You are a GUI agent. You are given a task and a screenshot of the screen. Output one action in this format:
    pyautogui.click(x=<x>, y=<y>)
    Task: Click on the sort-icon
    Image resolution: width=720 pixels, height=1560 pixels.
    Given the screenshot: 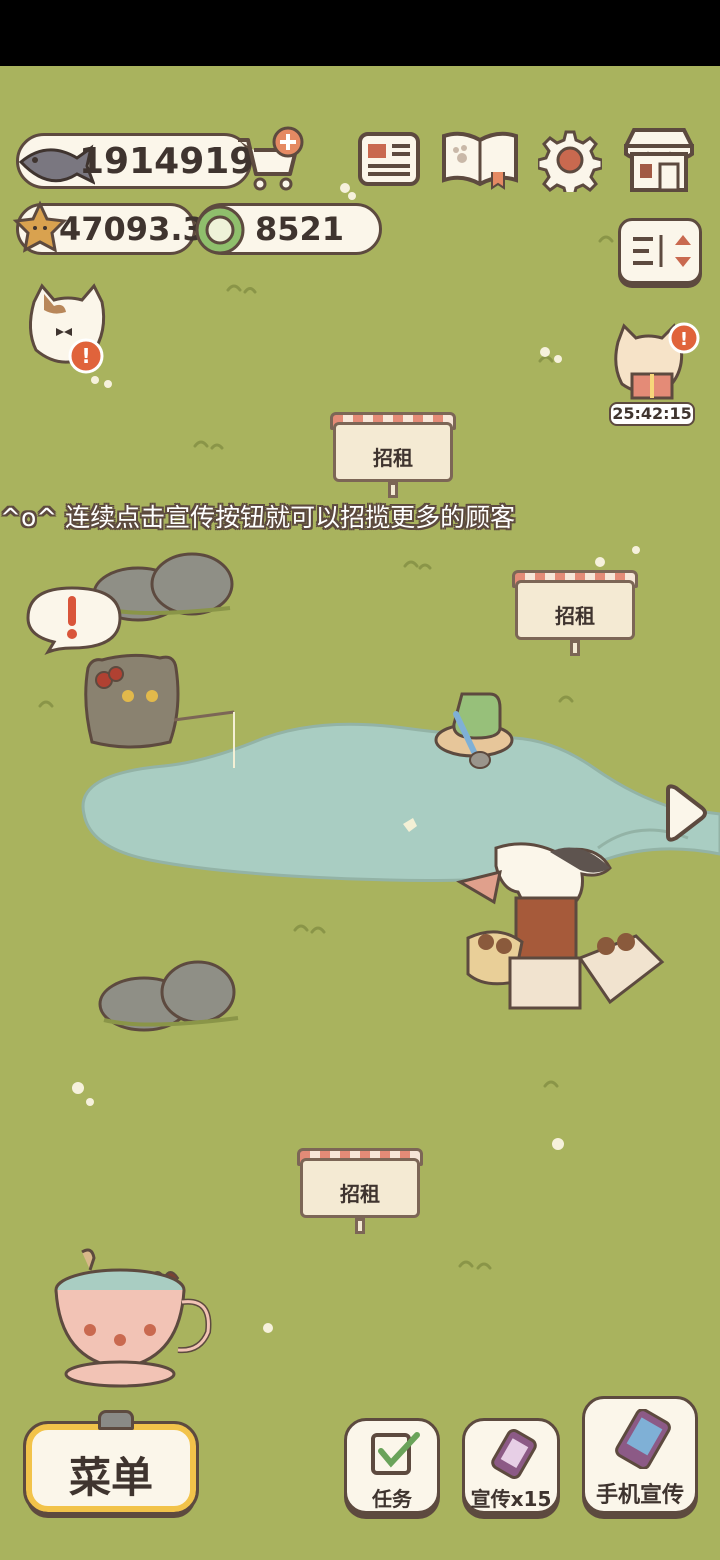 What is the action you would take?
    pyautogui.click(x=662, y=251)
    